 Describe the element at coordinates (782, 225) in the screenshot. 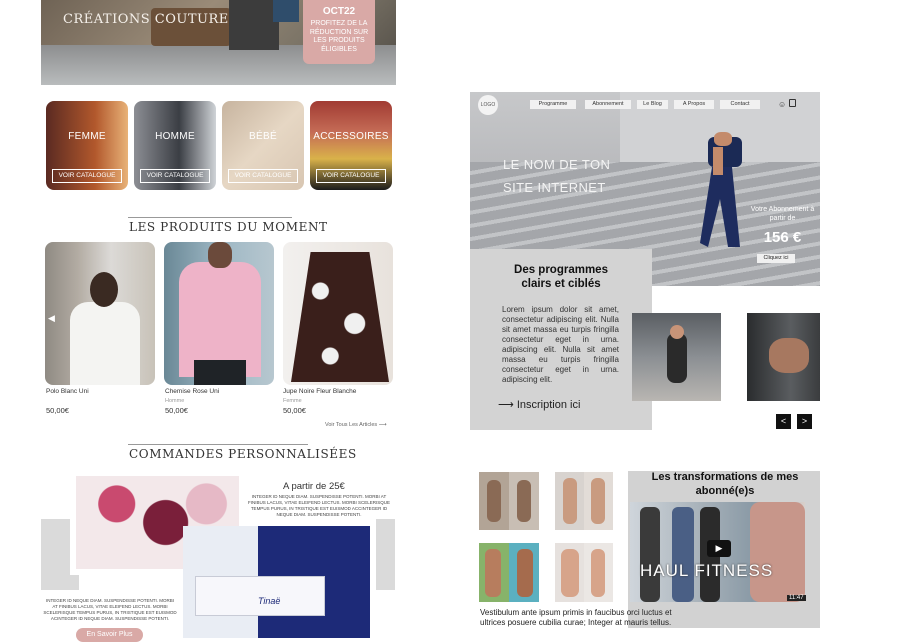

I see `subscription-box: Votre Abonnement à partir de 156 €` at that location.